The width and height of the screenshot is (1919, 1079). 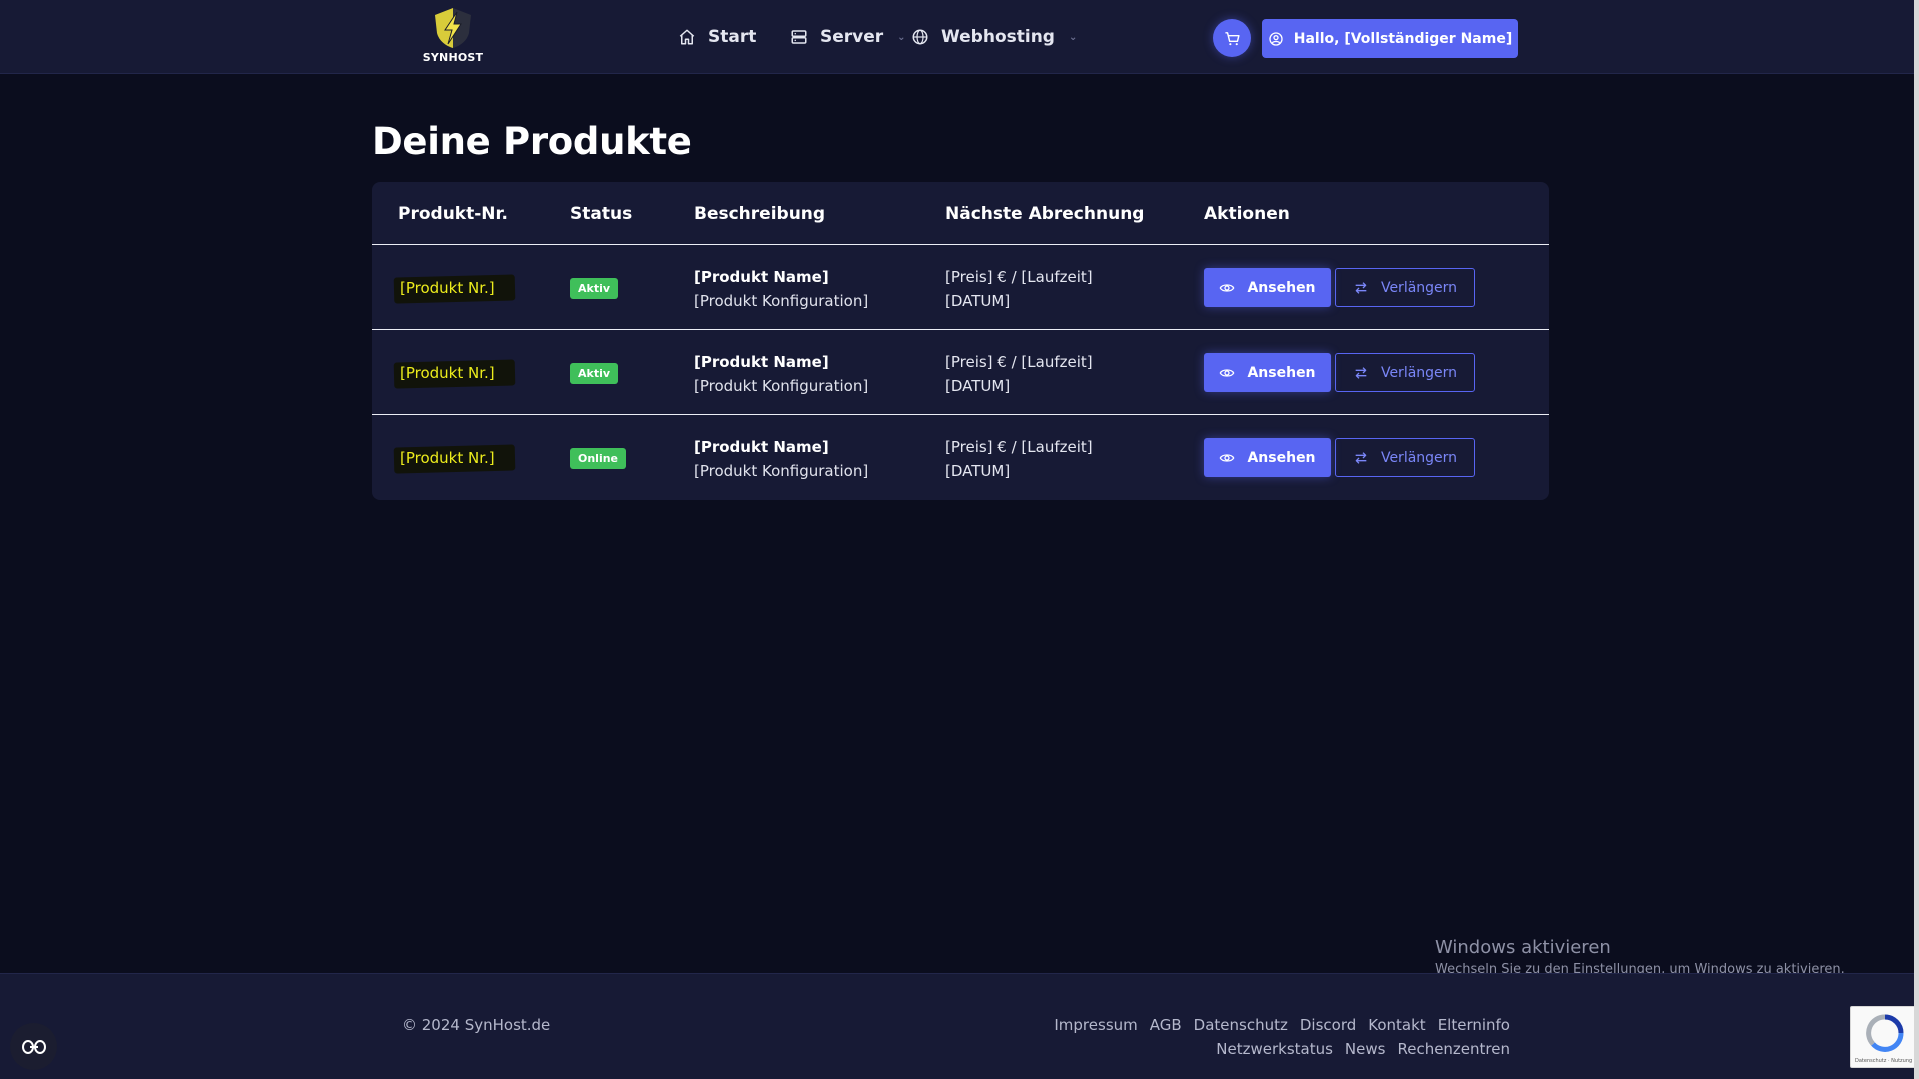 What do you see at coordinates (1396, 1025) in the screenshot?
I see `footer-link-kontakt: Kontakt` at bounding box center [1396, 1025].